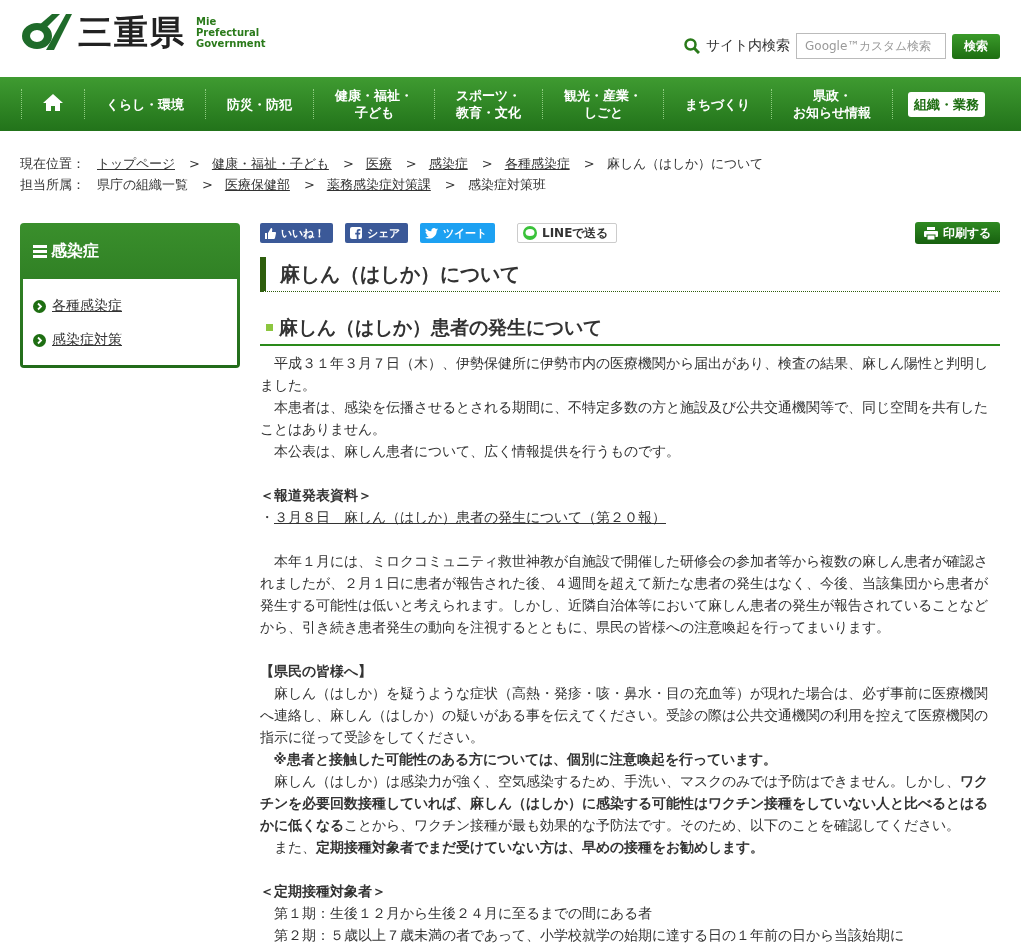  Describe the element at coordinates (376, 233) in the screenshot. I see `share-button: シェア` at that location.